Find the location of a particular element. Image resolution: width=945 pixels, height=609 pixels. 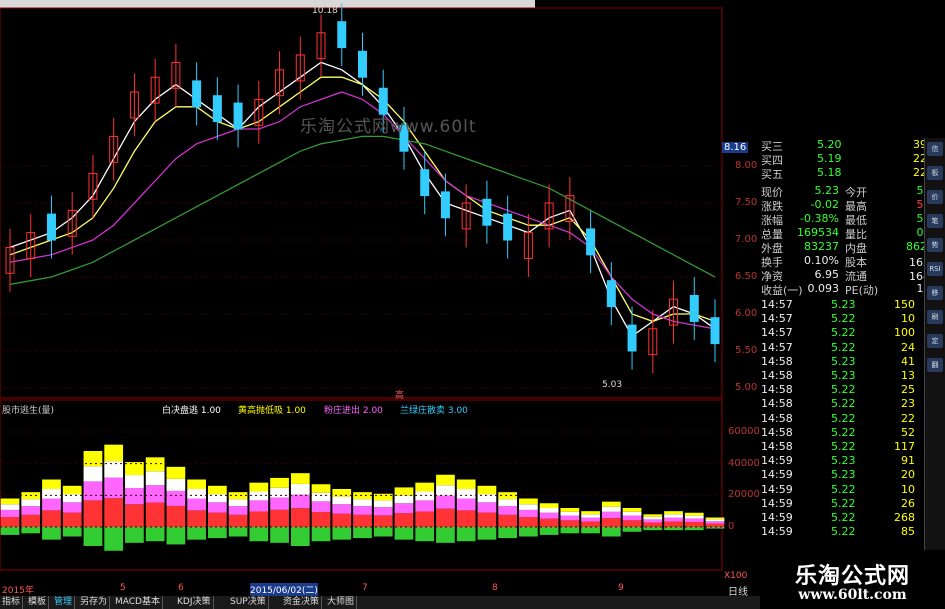

quote-value: 0.10% is located at coordinates (821, 260).